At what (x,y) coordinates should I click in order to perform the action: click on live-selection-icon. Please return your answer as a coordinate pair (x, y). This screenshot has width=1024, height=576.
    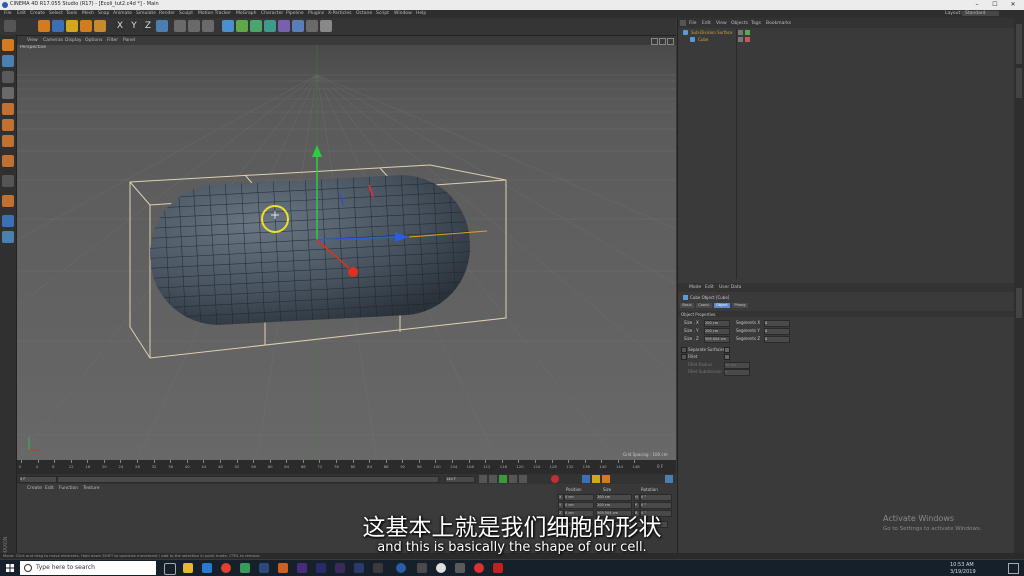
    Looking at the image, I should click on (44, 26).